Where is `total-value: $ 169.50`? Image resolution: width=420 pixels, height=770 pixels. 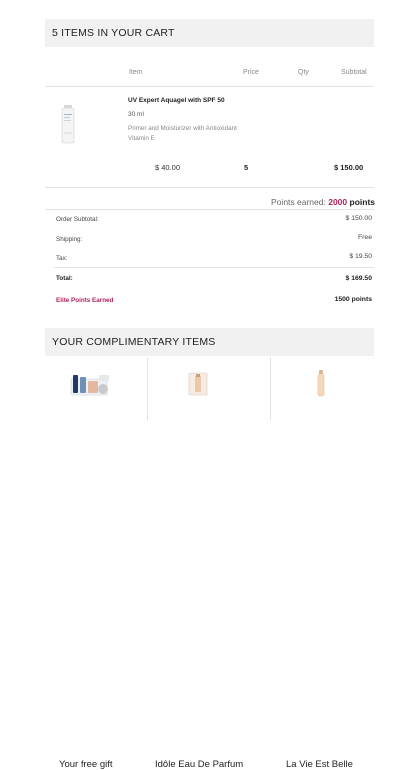
total-value: $ 169.50 is located at coordinates (358, 278).